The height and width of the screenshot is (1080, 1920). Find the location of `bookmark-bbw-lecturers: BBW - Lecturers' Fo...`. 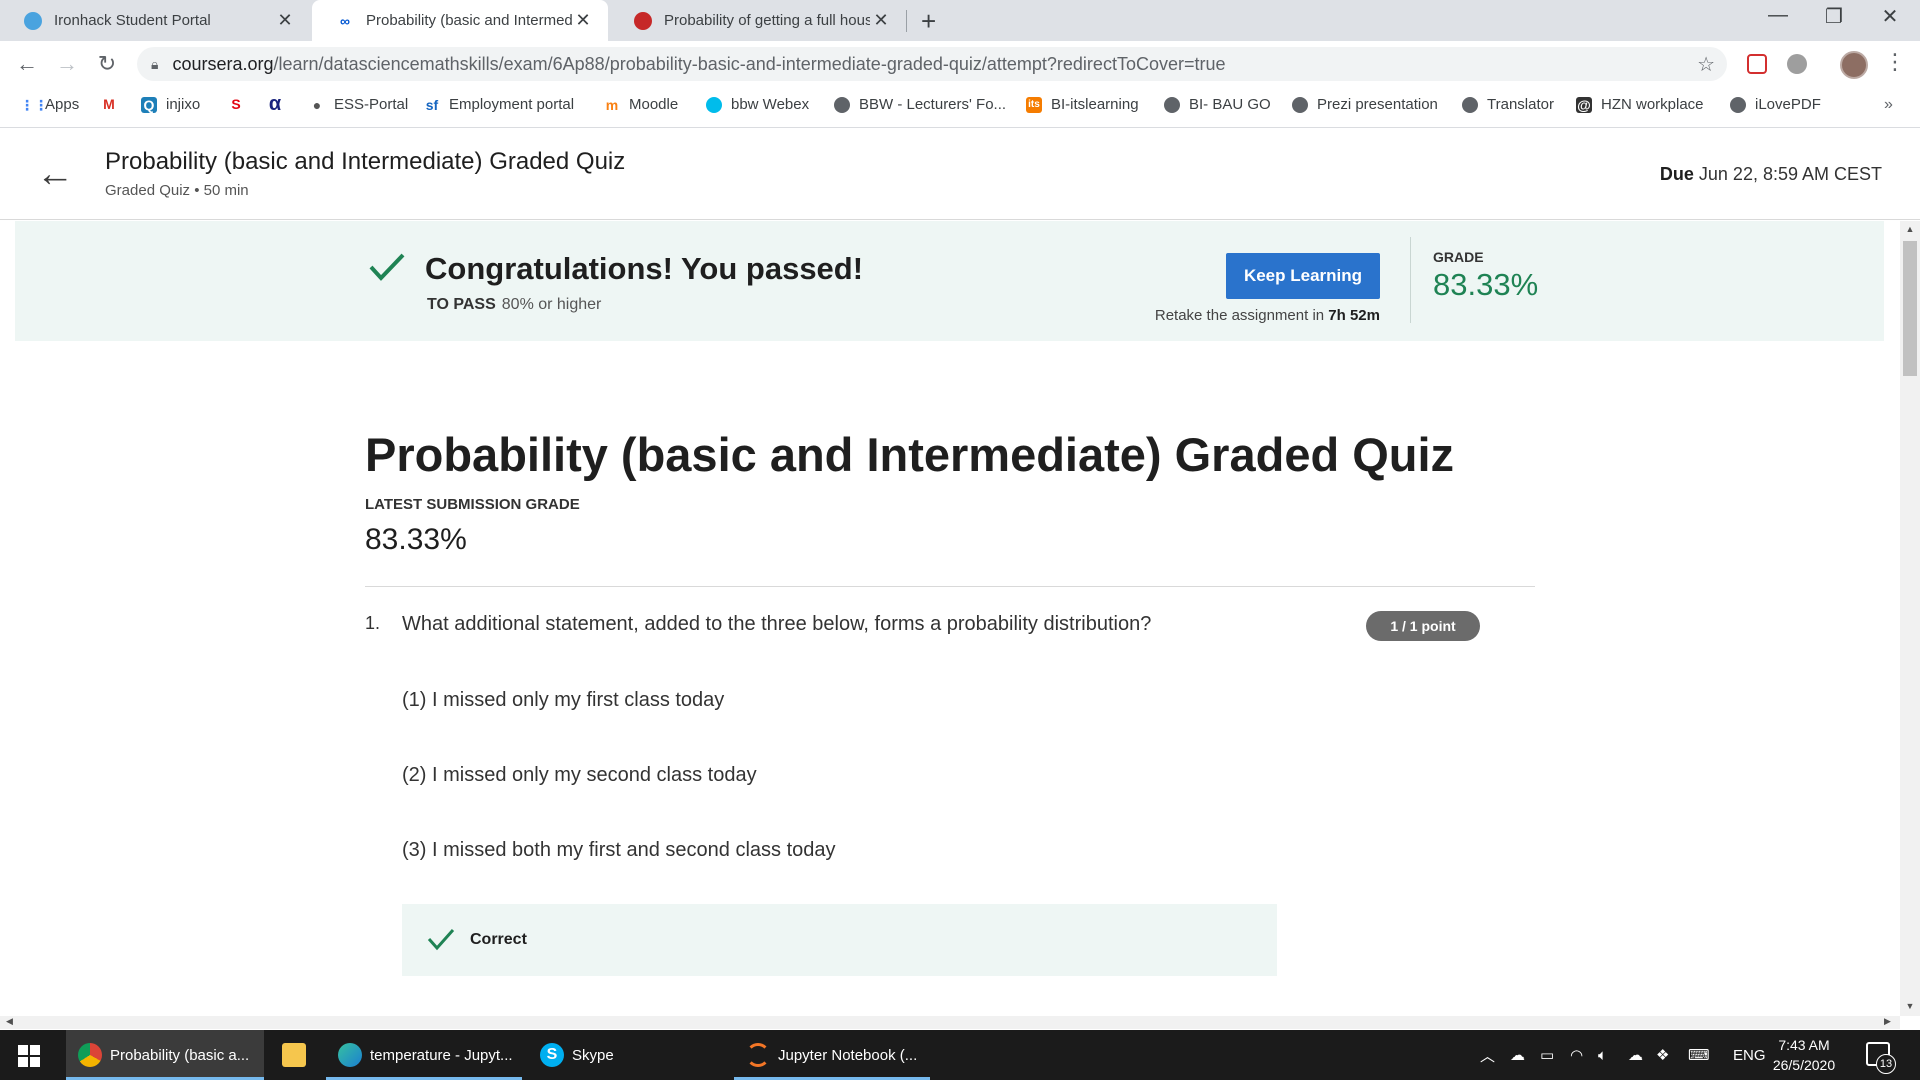

bookmark-bbw-lecturers: BBW - Lecturers' Fo... is located at coordinates (920, 104).